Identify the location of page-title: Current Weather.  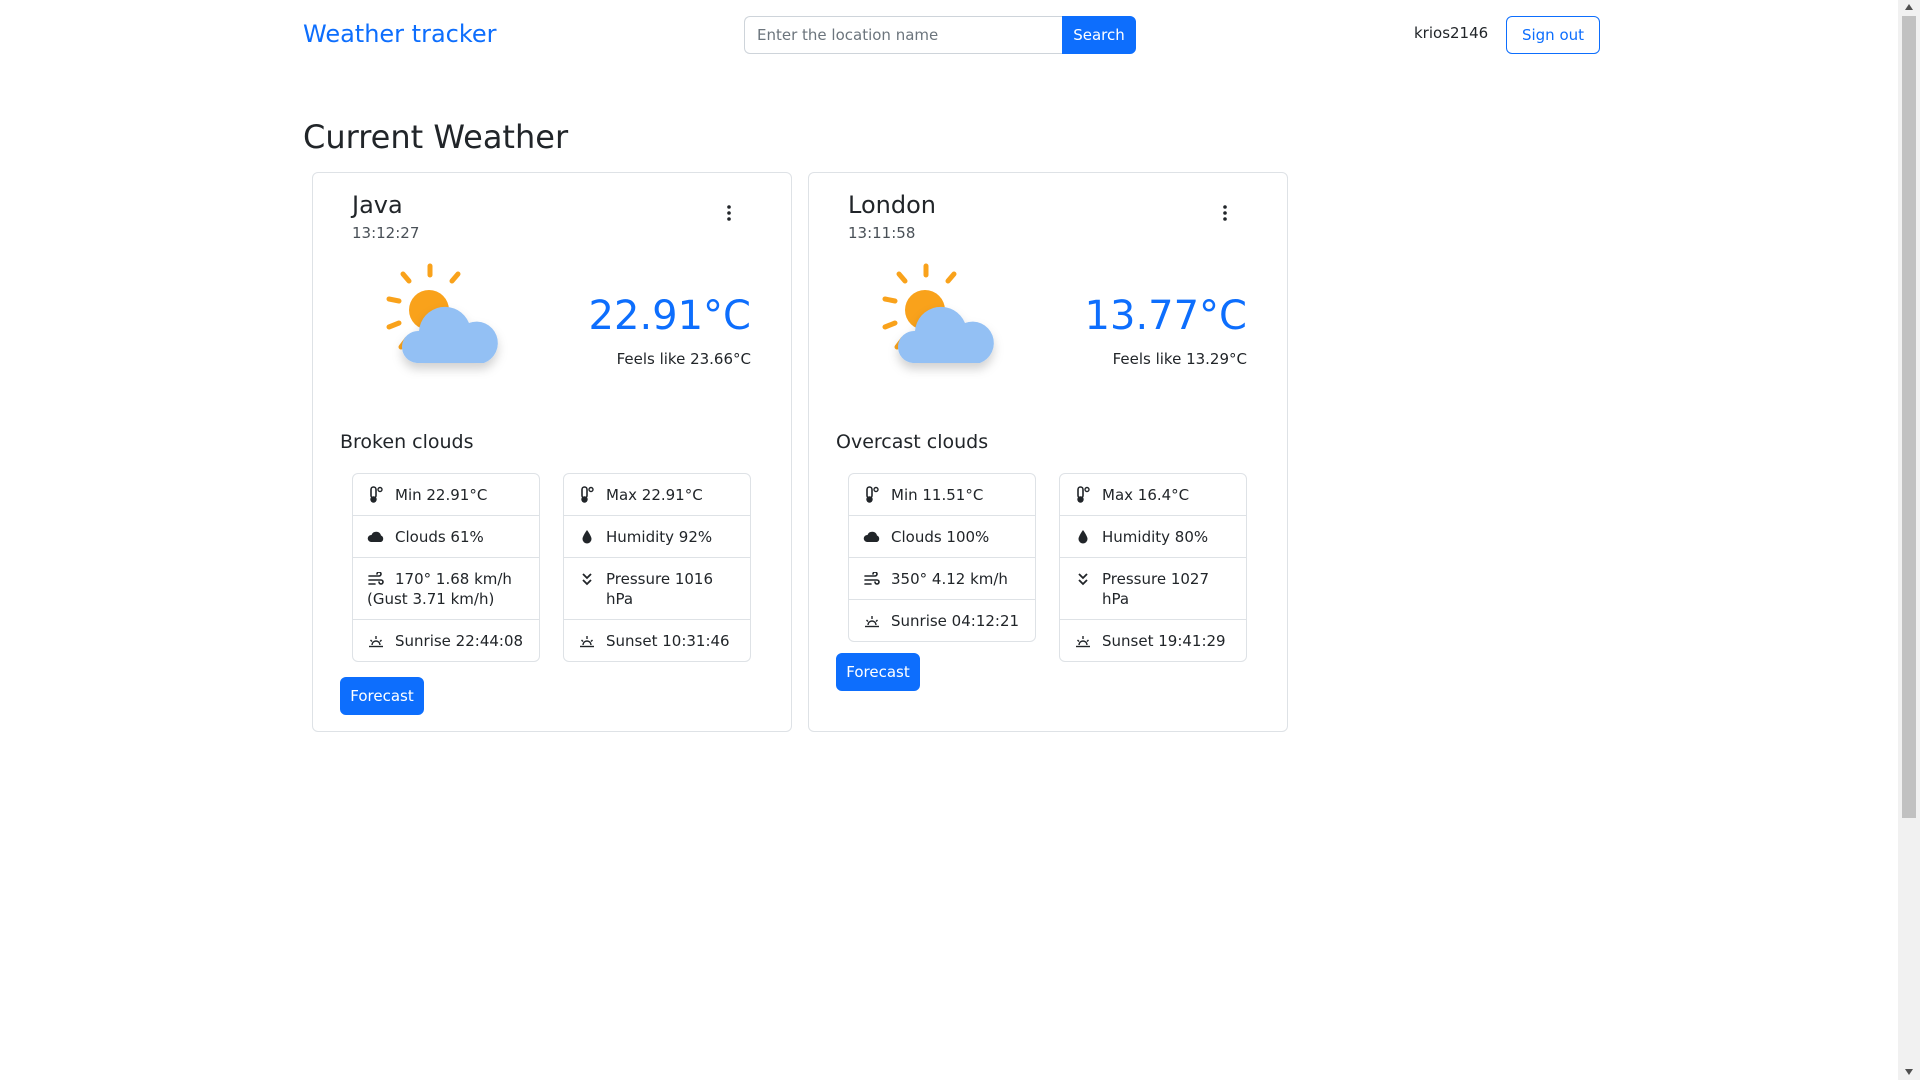
(436, 137).